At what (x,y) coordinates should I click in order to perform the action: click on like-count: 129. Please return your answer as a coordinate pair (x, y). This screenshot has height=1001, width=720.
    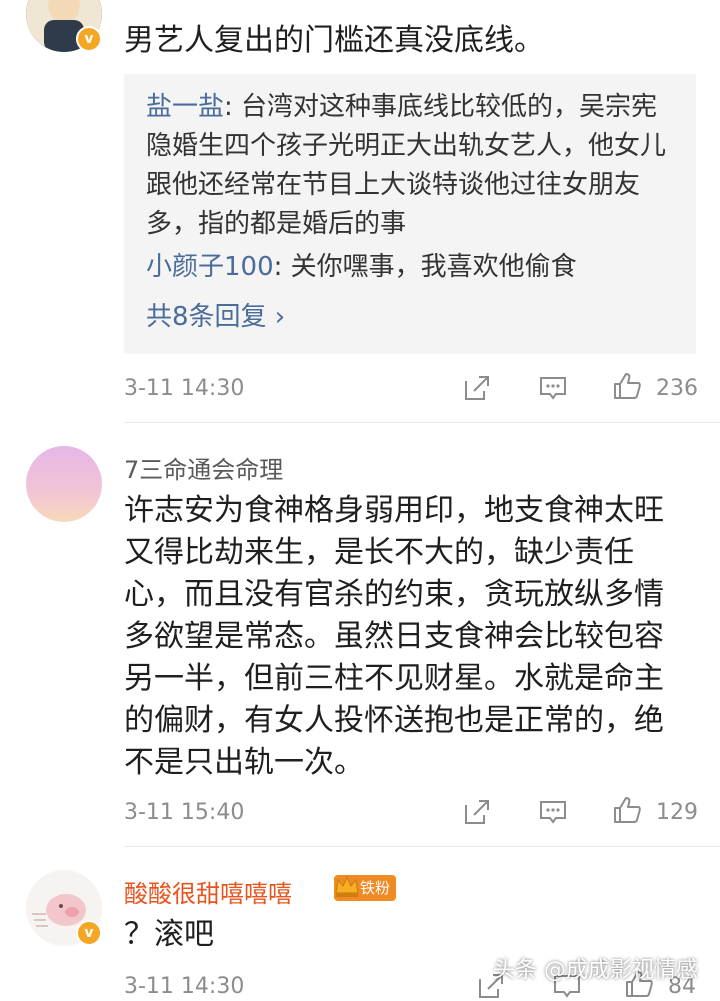
    Looking at the image, I should click on (677, 812).